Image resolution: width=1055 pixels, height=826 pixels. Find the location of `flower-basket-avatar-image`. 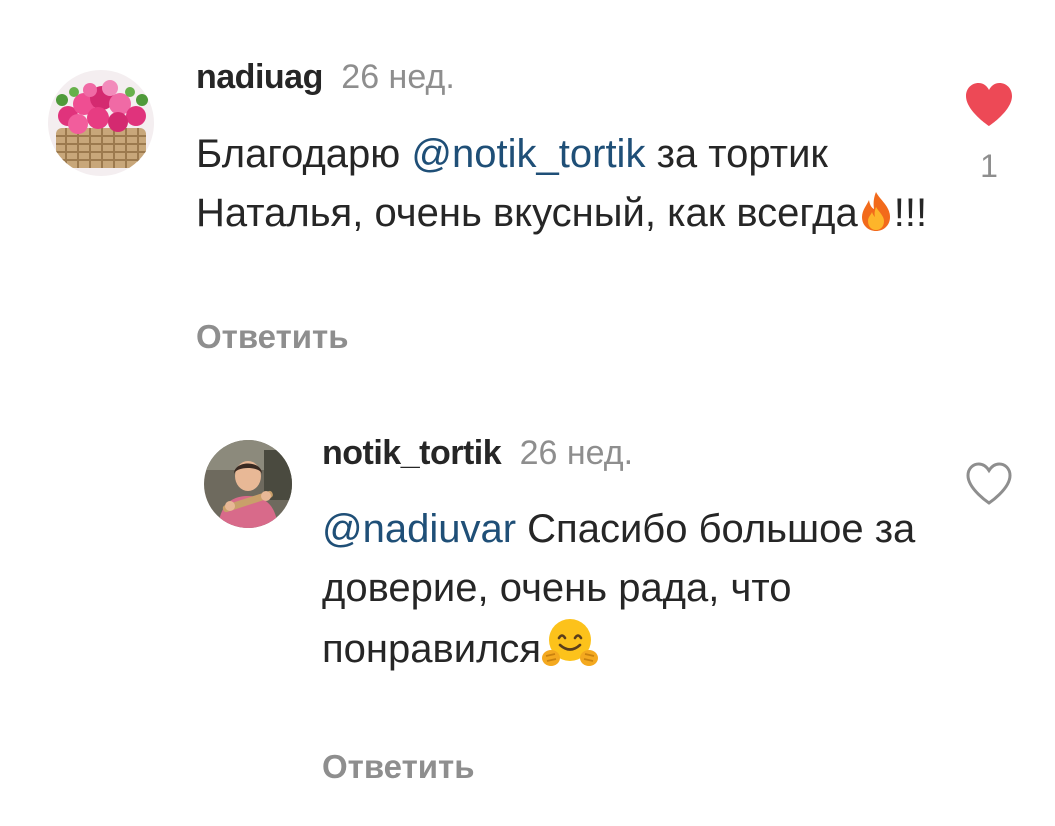

flower-basket-avatar-image is located at coordinates (101, 123).